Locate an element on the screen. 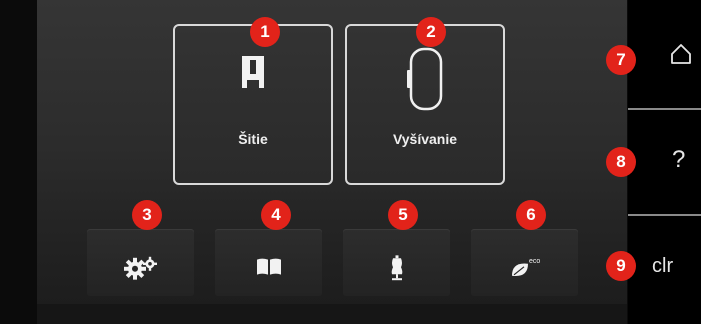 The image size is (701, 324). dress-form-icon is located at coordinates (396, 267).